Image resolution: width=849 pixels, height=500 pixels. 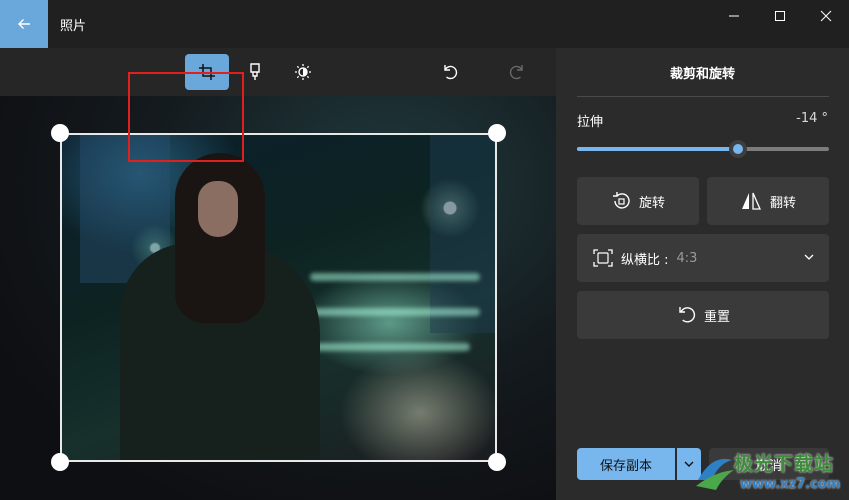 I want to click on chevron-down-icon, so click(x=809, y=257).